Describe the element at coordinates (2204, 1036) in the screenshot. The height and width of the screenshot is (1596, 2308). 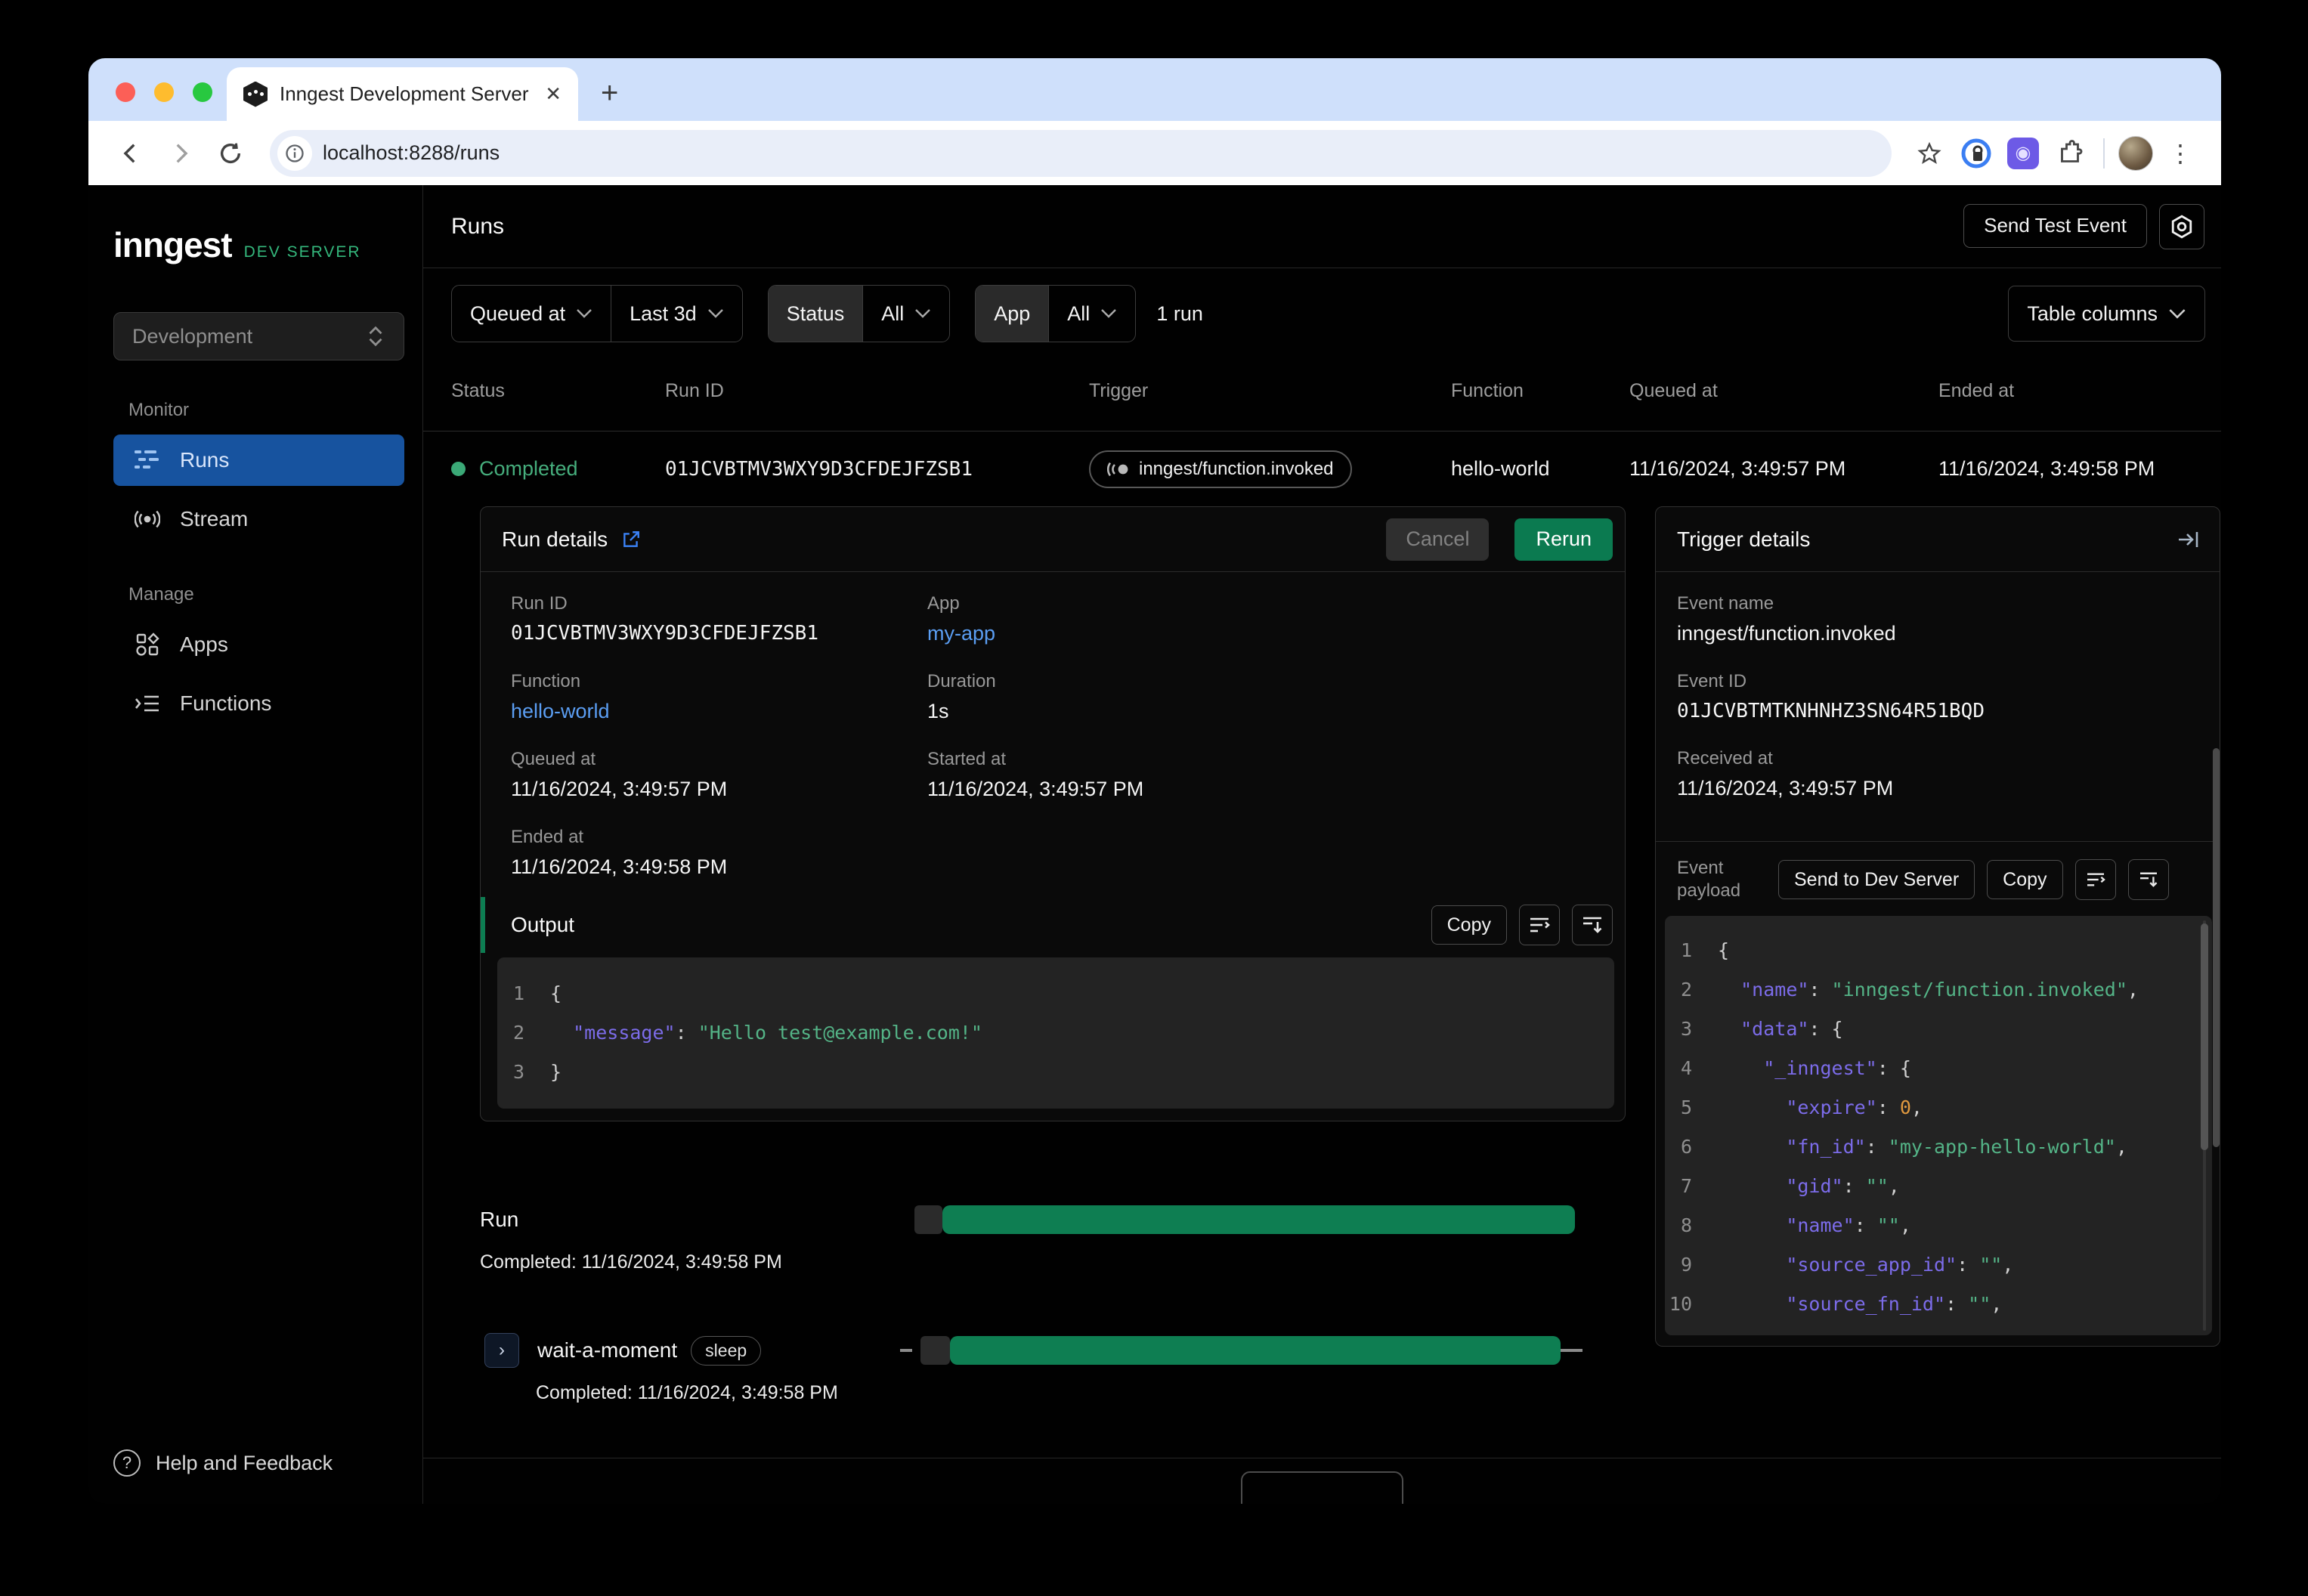
I see `payload-scrollbar-thumb` at that location.